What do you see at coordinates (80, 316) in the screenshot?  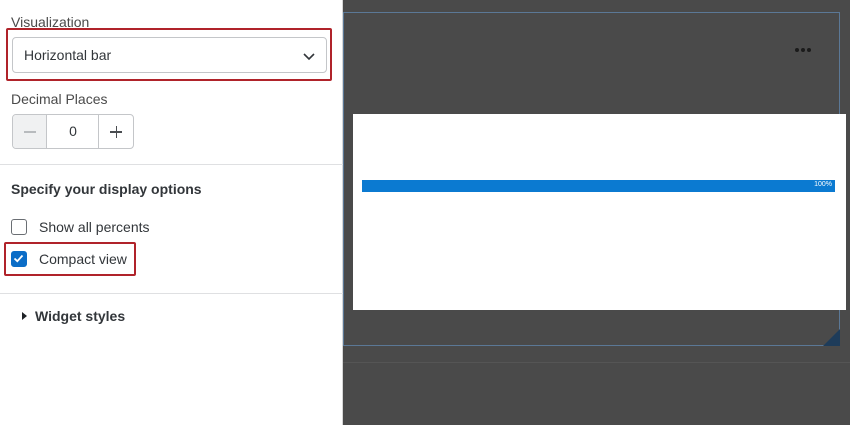 I see `widget-styles-label: Widget styles` at bounding box center [80, 316].